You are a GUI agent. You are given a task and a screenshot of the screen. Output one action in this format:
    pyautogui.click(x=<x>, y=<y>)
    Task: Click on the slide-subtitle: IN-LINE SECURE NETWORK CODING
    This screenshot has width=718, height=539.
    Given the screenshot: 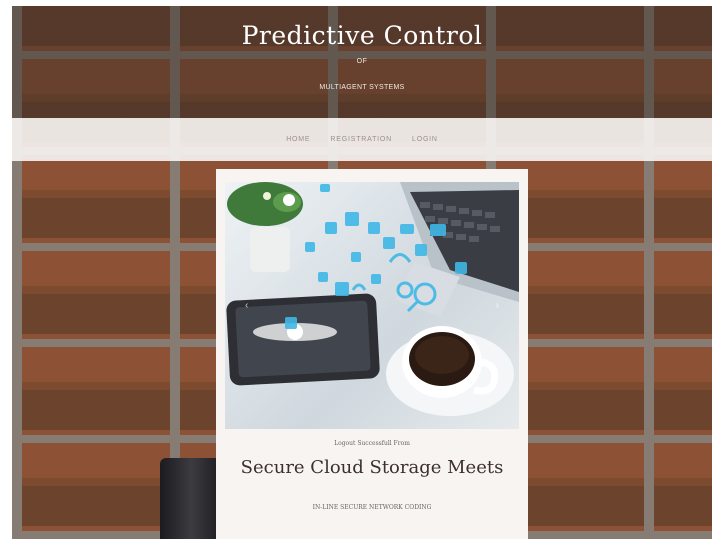 What is the action you would take?
    pyautogui.click(x=372, y=507)
    